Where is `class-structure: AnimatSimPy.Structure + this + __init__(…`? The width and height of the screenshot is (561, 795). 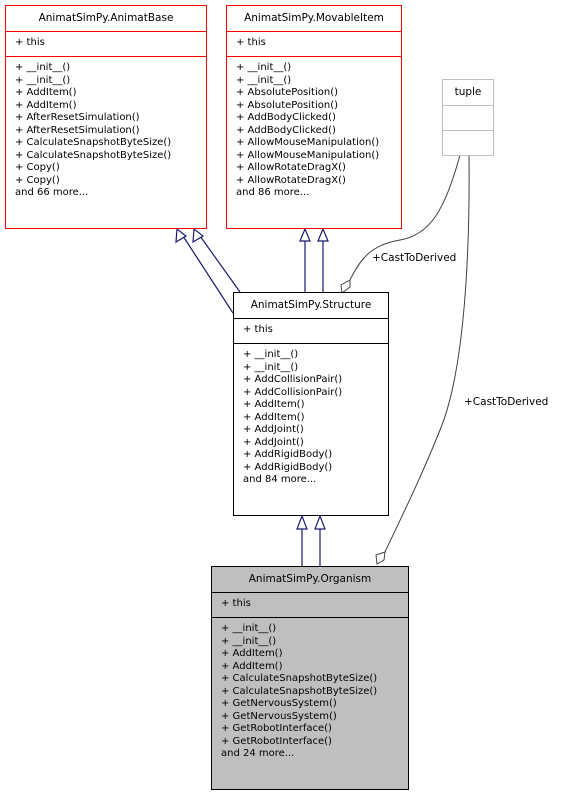 class-structure: AnimatSimPy.Structure + this + __init__(… is located at coordinates (311, 404).